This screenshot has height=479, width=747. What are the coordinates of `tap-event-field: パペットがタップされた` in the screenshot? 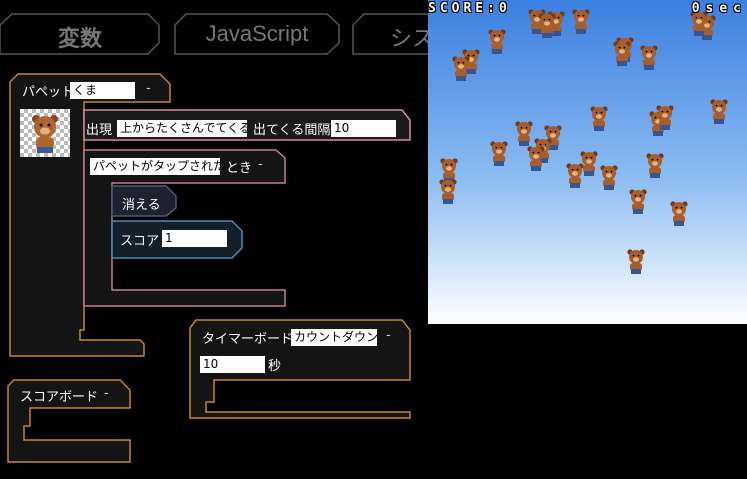 It's located at (155, 166).